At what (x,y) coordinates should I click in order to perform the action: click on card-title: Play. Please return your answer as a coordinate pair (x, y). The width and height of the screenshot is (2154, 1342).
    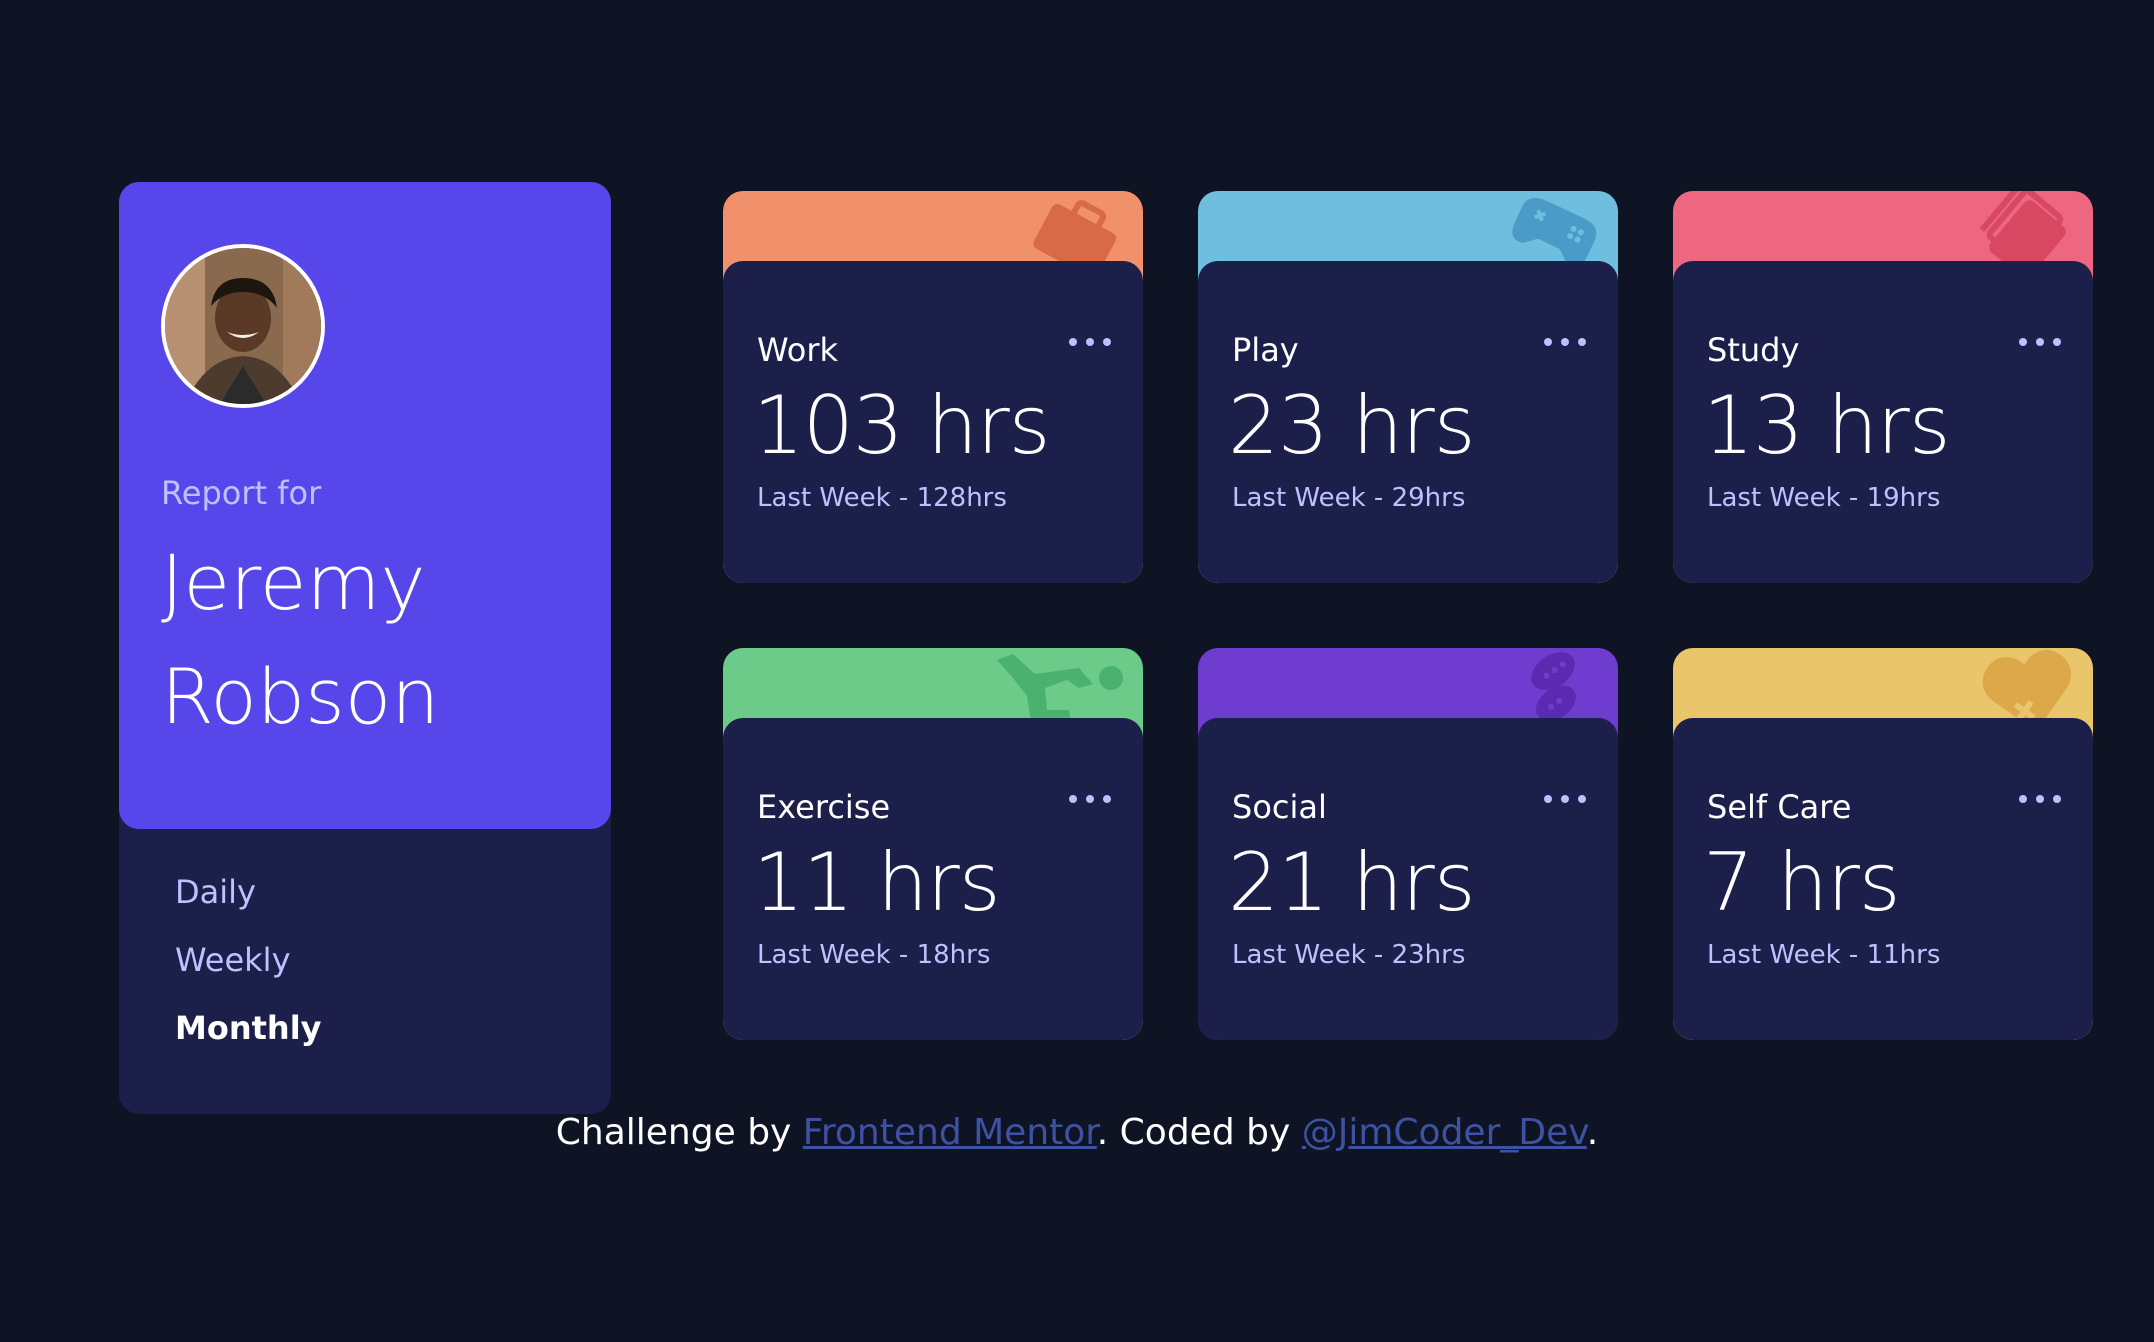
    Looking at the image, I should click on (1265, 350).